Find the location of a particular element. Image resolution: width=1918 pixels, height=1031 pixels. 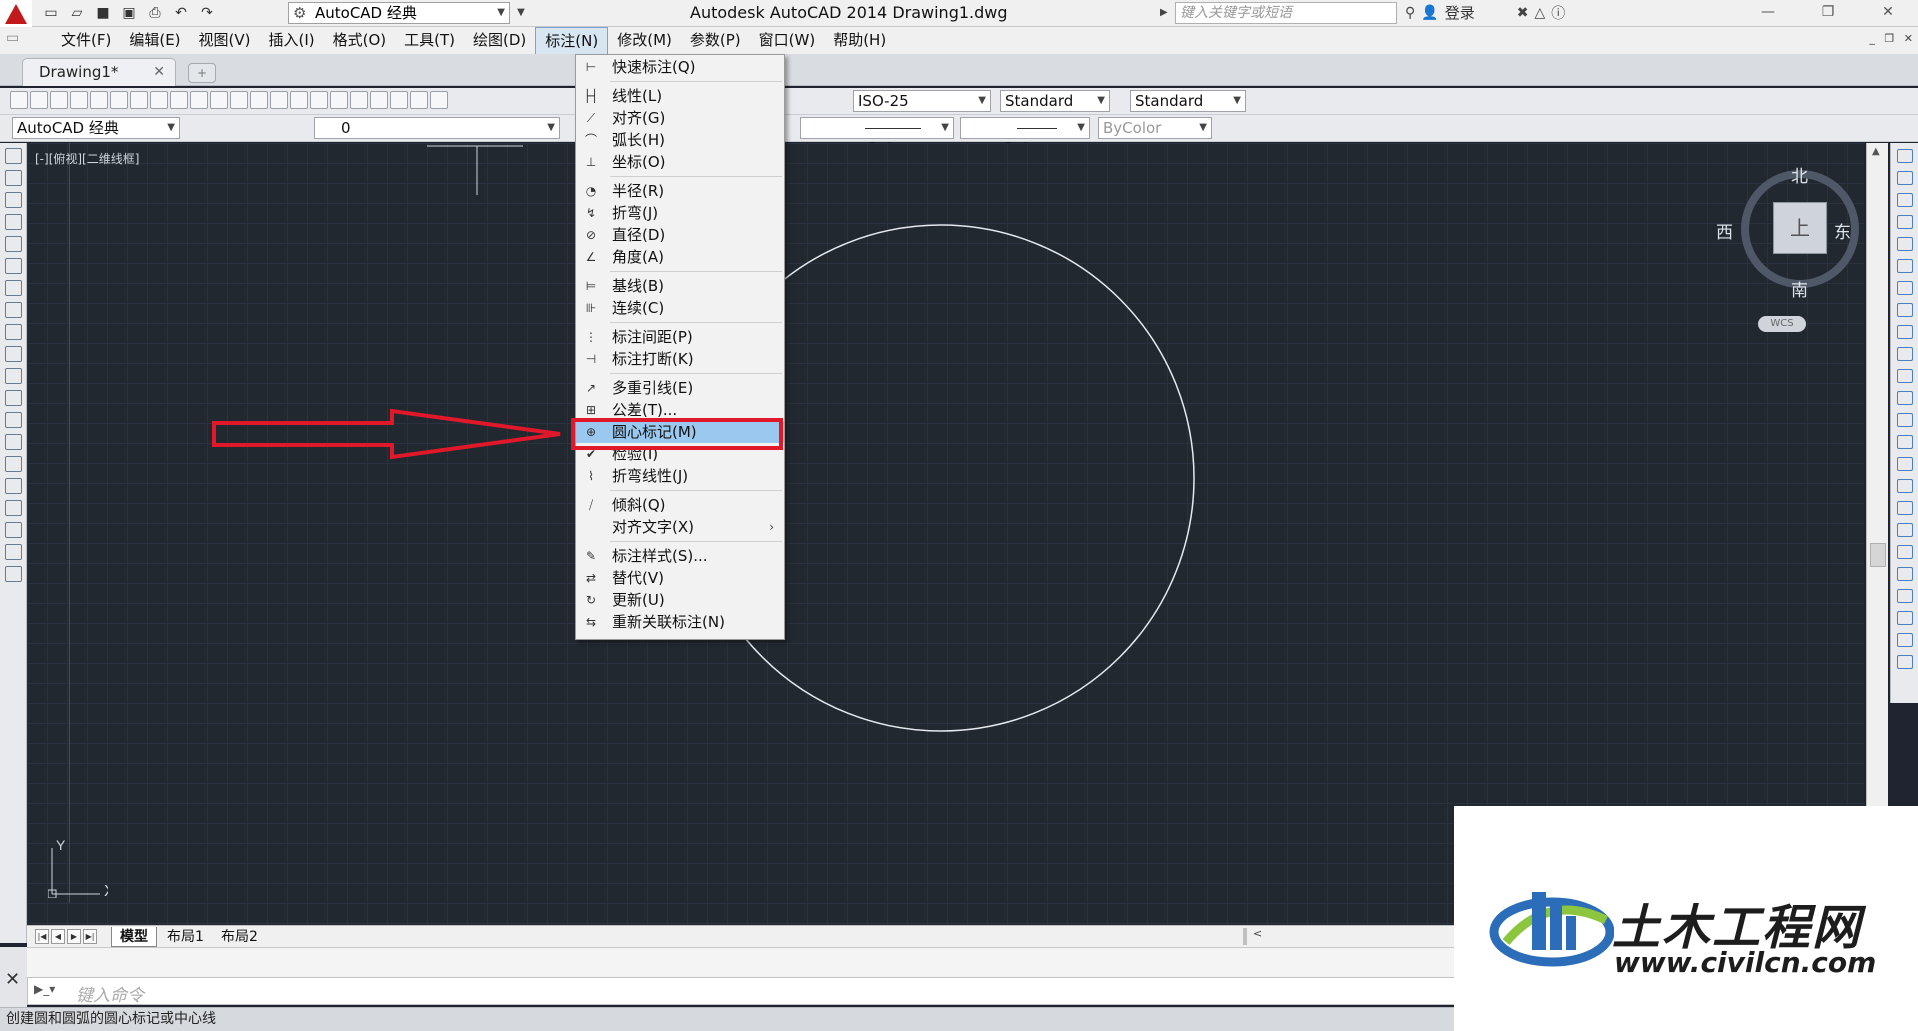

scroll-up-icon: ▲ is located at coordinates (1876, 151).